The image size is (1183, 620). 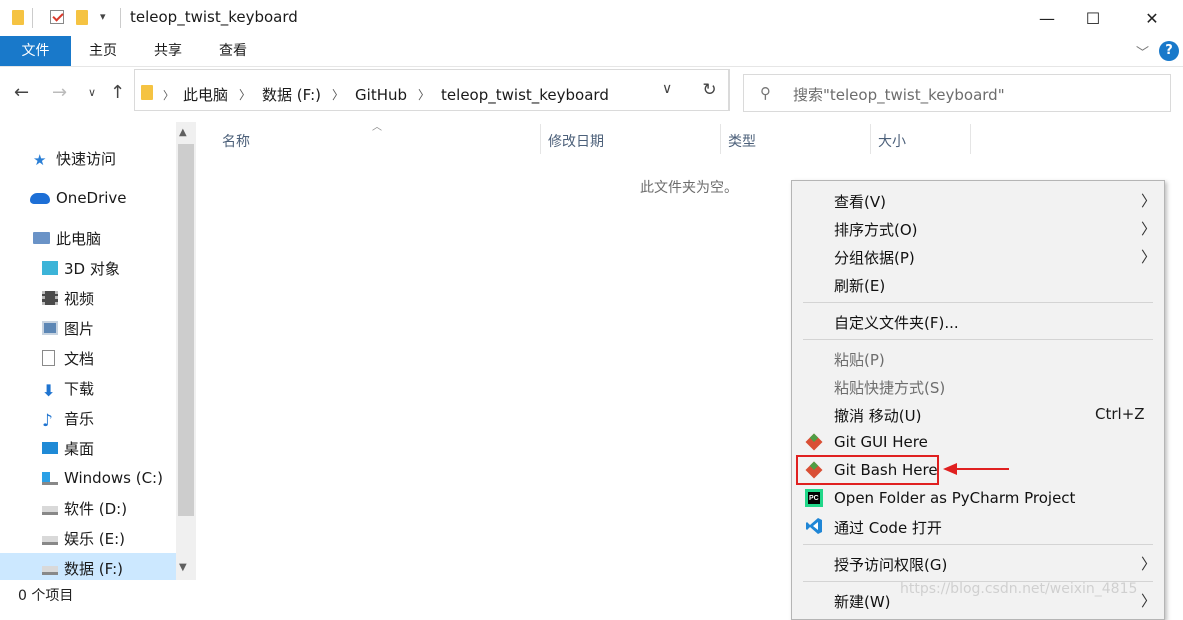 What do you see at coordinates (79, 388) in the screenshot?
I see `sidebar-item-label: 下载` at bounding box center [79, 388].